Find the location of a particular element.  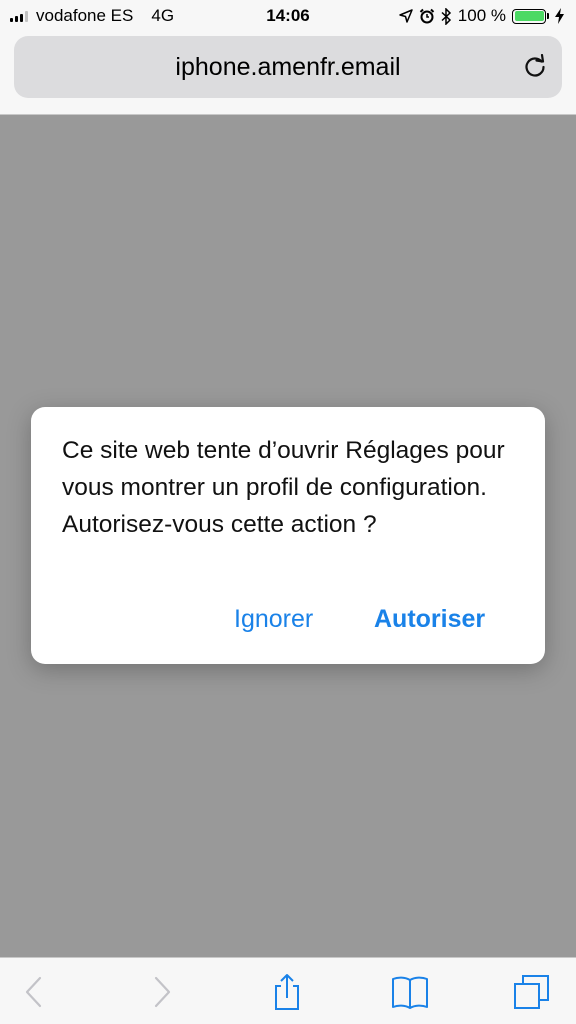

share-icon is located at coordinates (287, 992).